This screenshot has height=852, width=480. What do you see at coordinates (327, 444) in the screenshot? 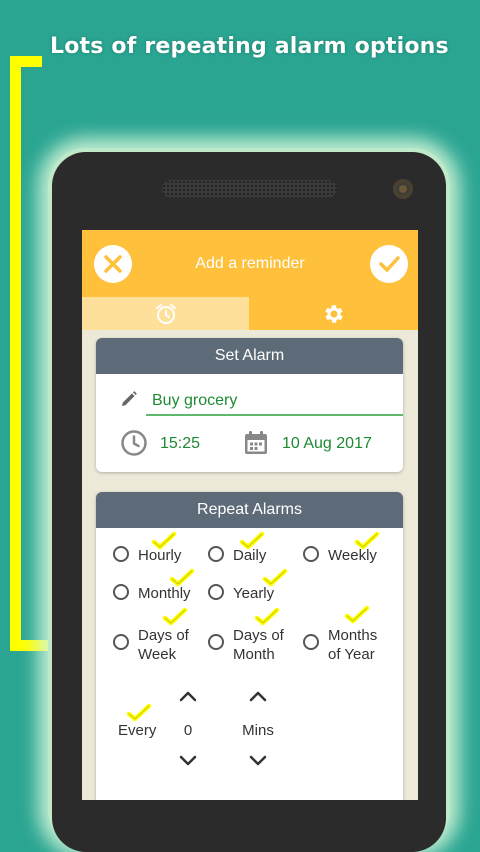
I see `date-value: 10 Aug 2017` at bounding box center [327, 444].